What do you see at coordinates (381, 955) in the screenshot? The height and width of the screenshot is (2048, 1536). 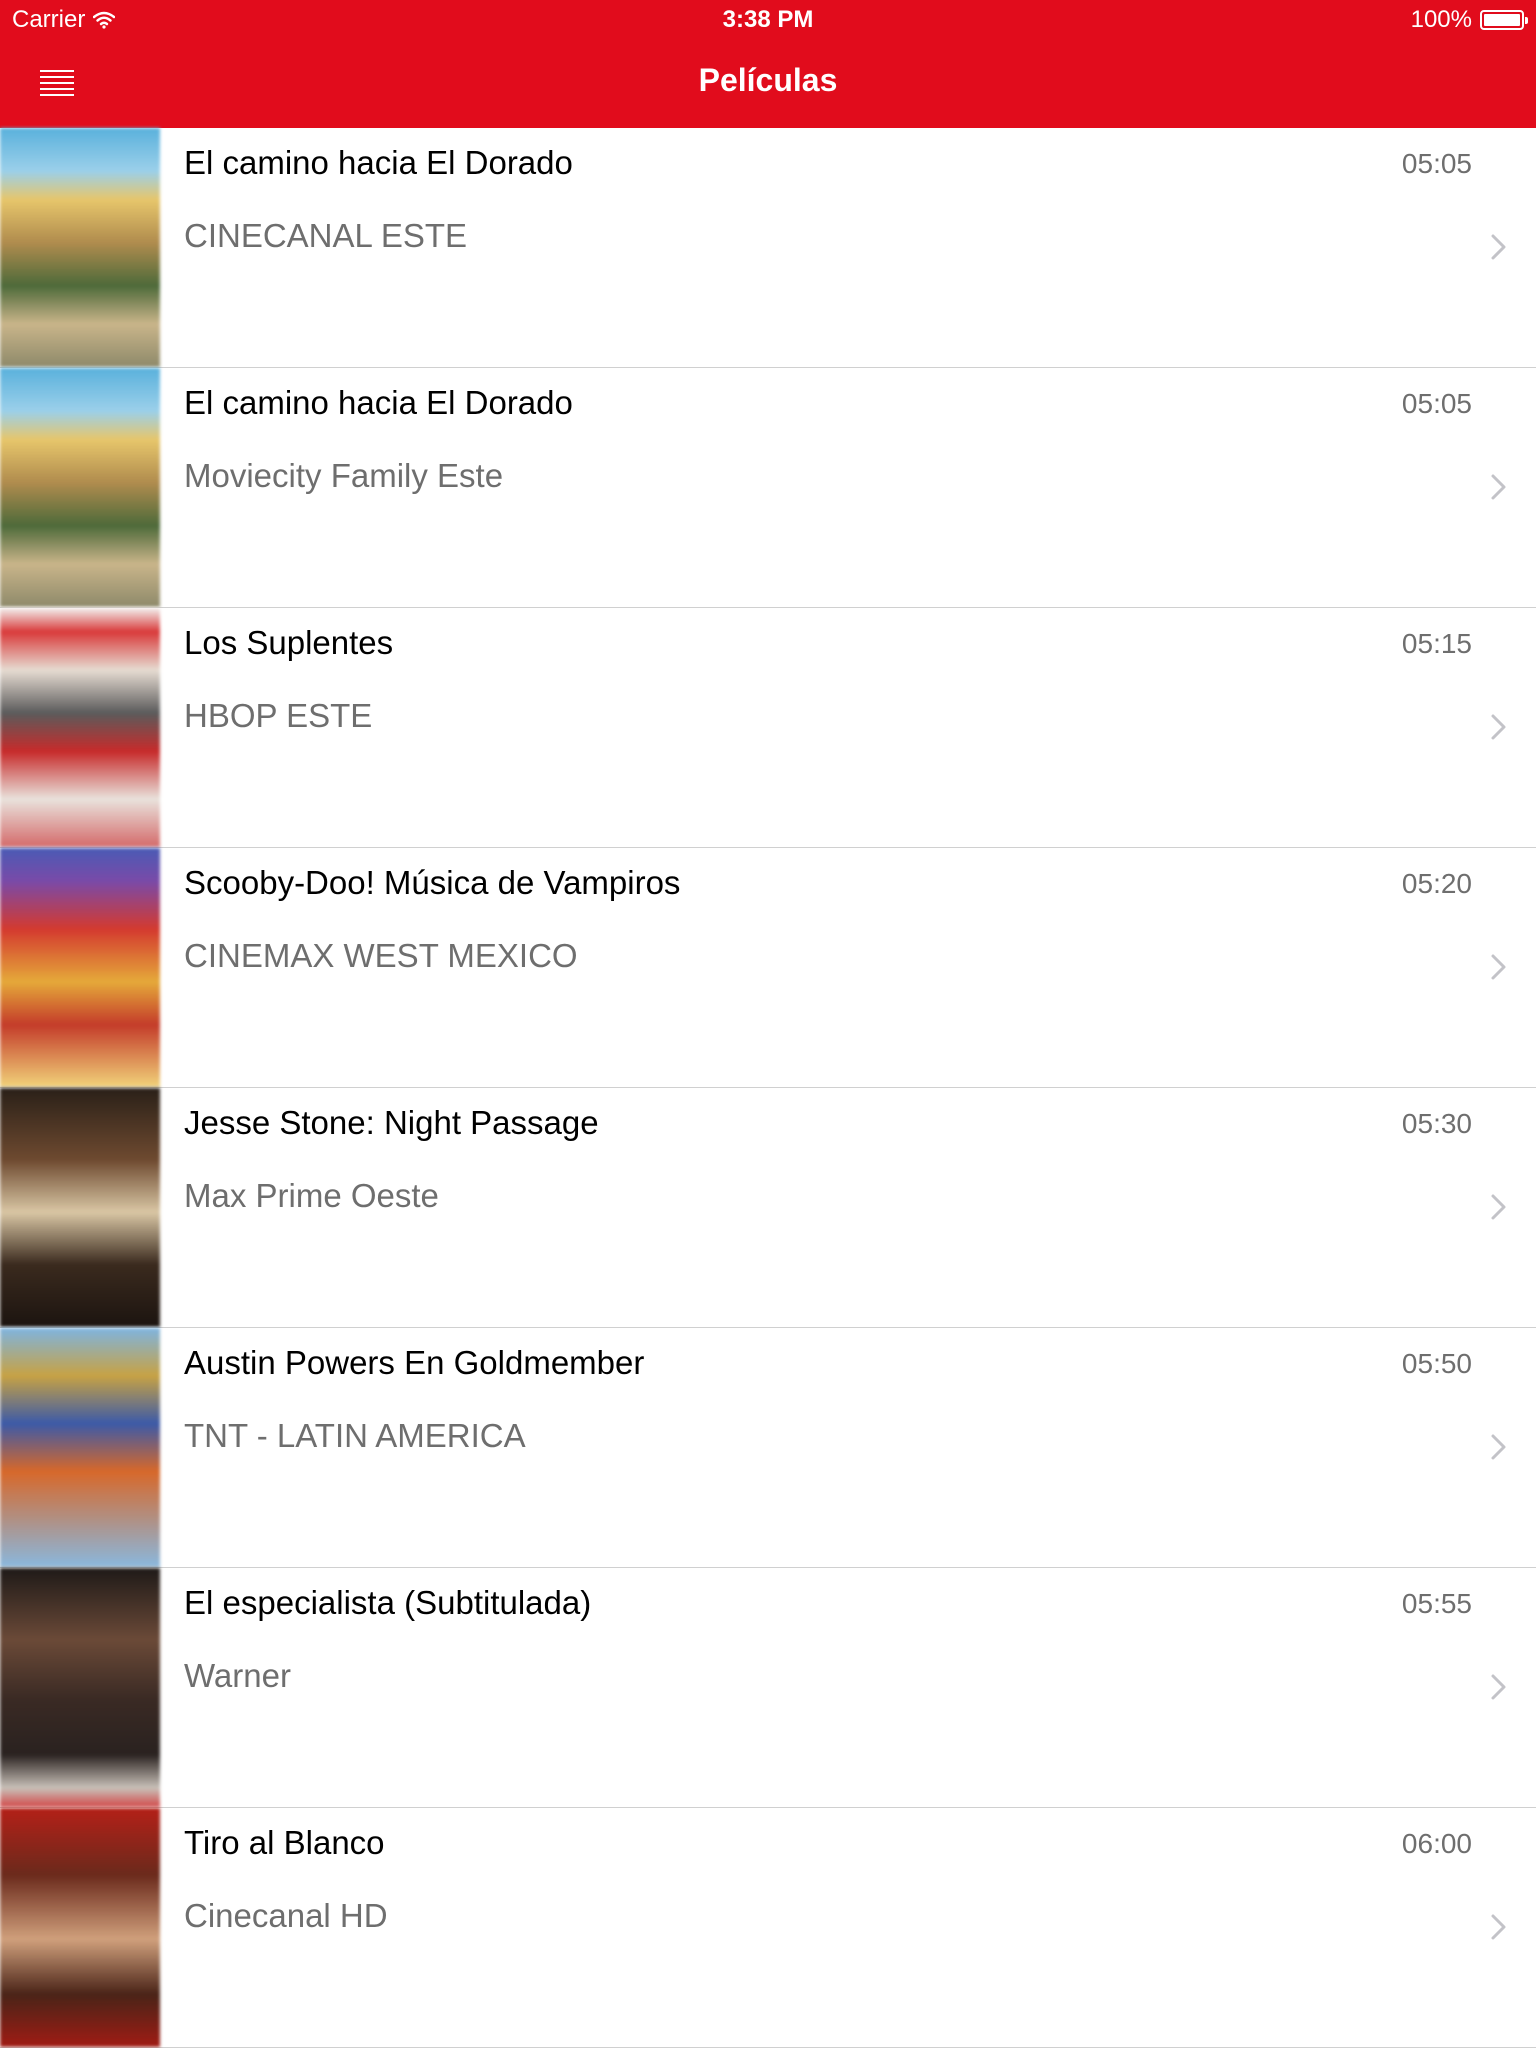 I see `movie-channel: CINEMAX WEST MEXICO` at bounding box center [381, 955].